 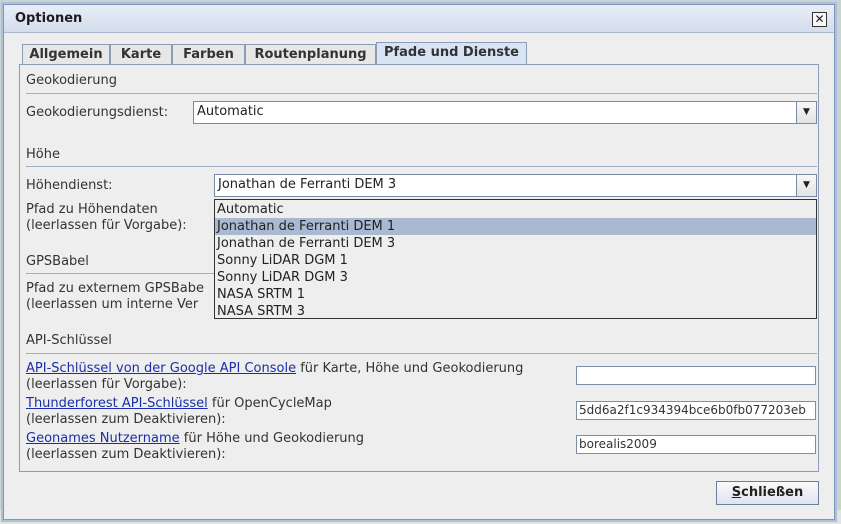 I want to click on dropdown-option-selected: Jonathan de Ferranti DEM 1, so click(x=515, y=226).